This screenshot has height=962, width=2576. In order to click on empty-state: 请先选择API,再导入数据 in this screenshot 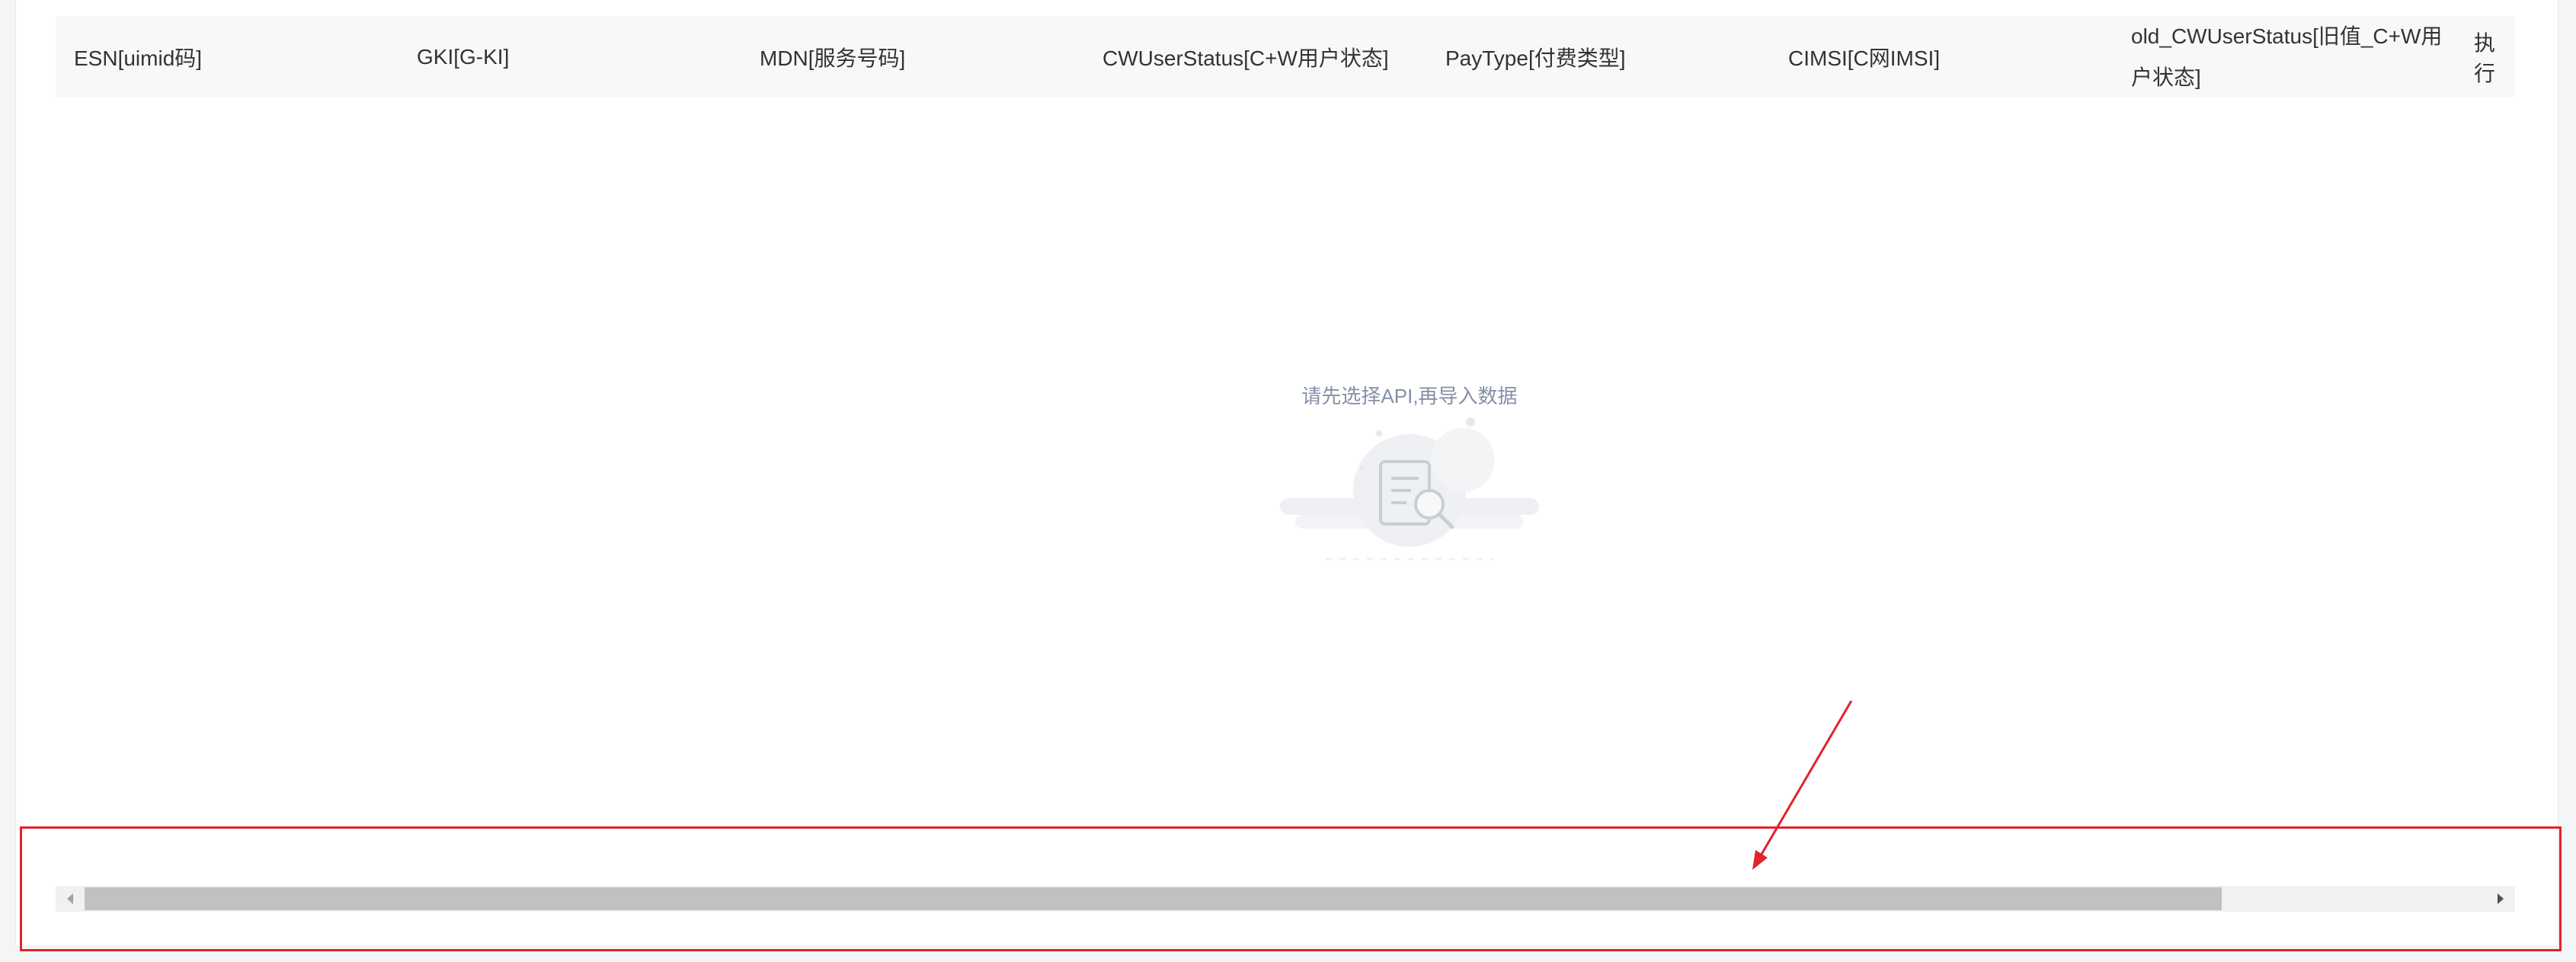, I will do `click(1409, 476)`.